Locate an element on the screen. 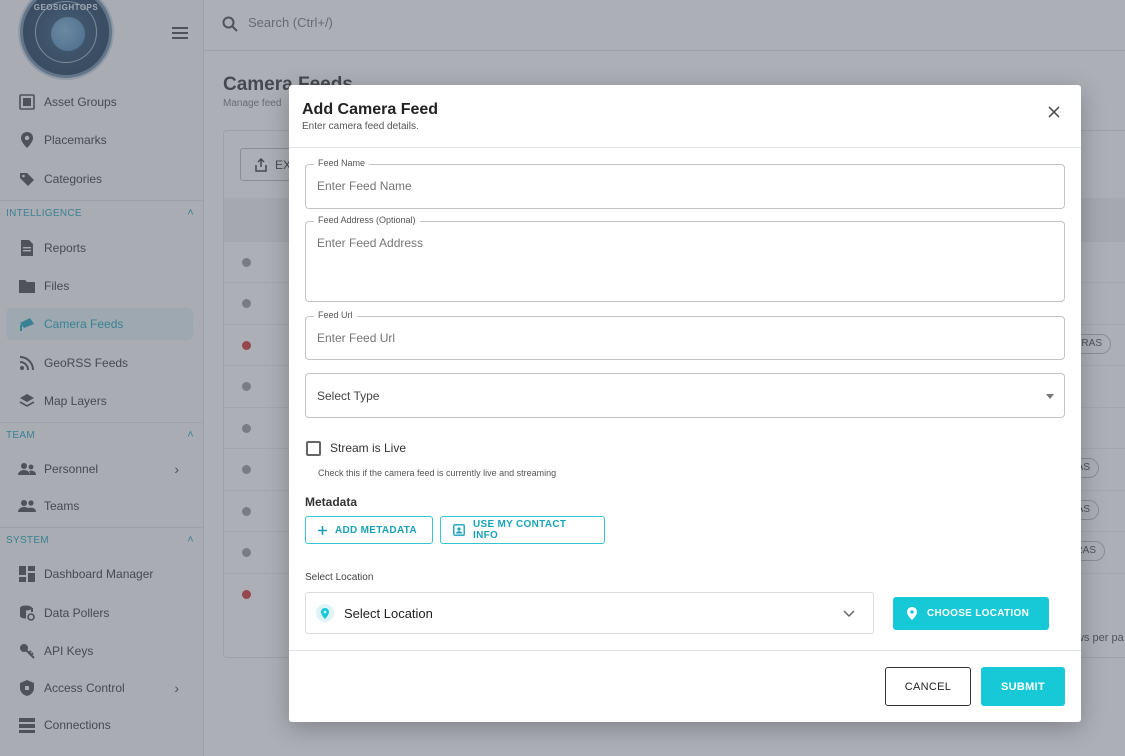  stream-live-checkbox is located at coordinates (313, 448).